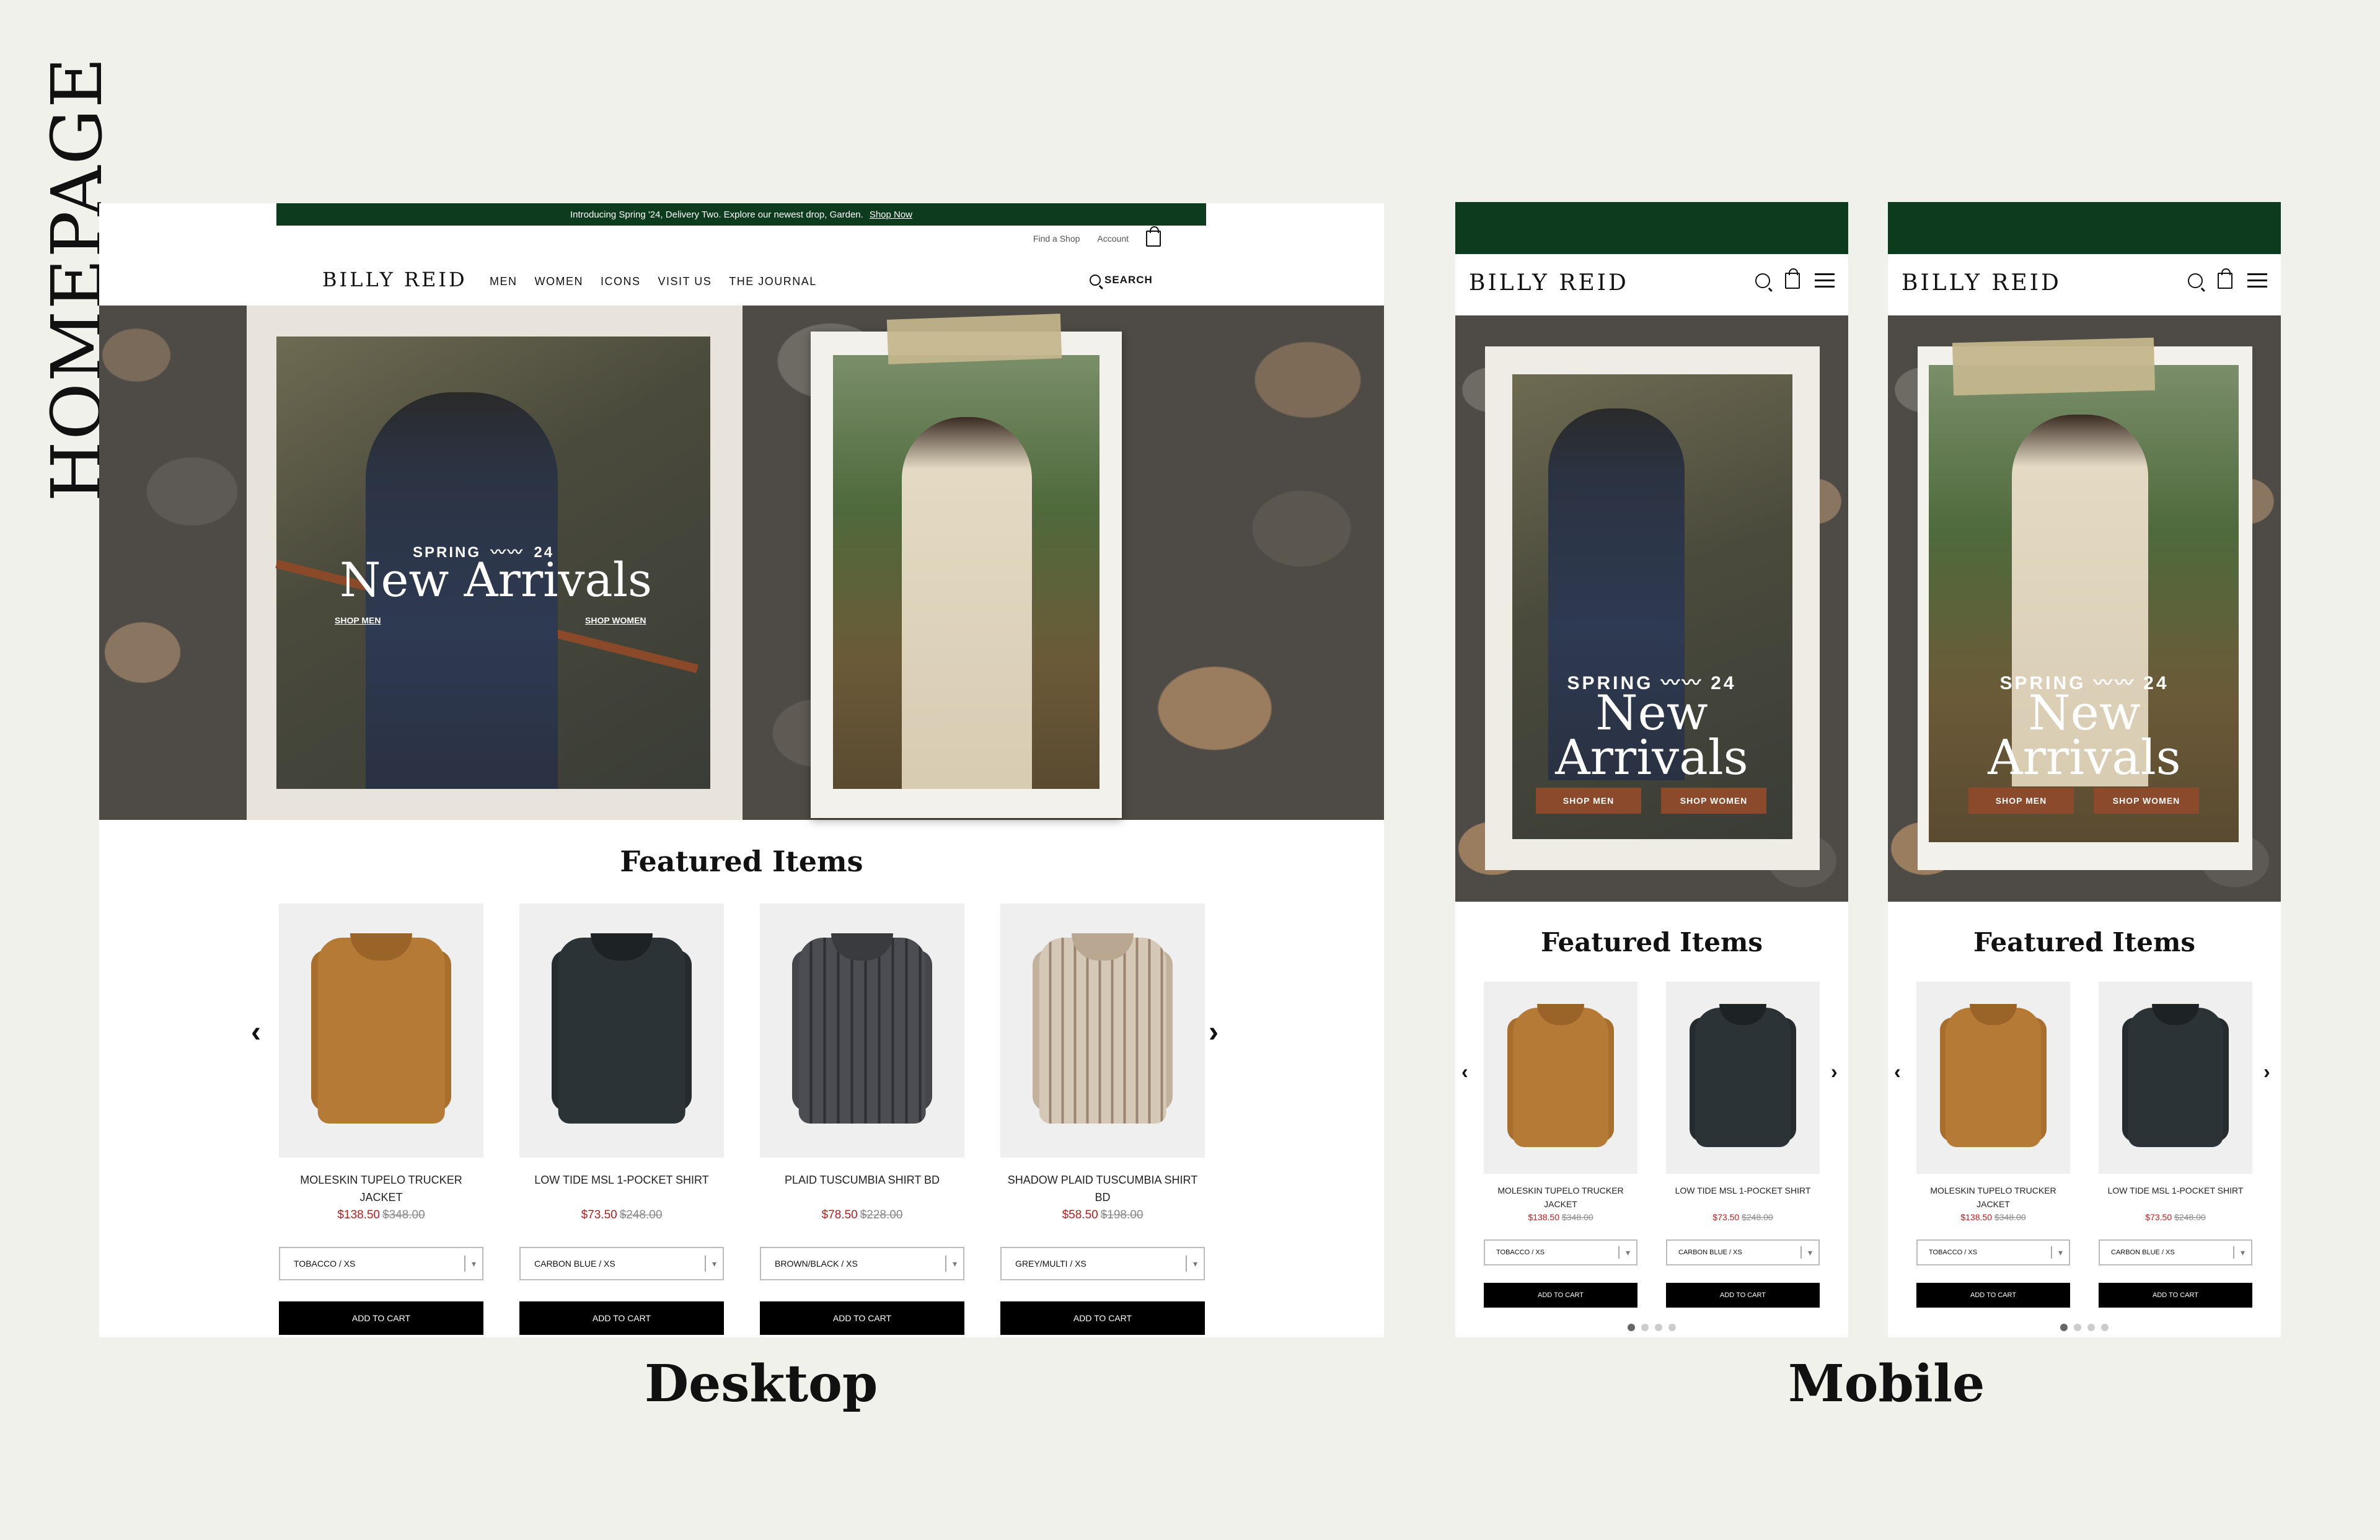  Describe the element at coordinates (621, 281) in the screenshot. I see `nav-item-icons: ICONS` at that location.